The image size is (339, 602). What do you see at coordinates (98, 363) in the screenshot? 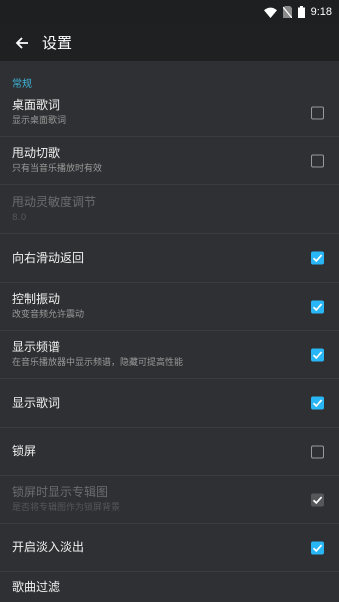
I see `setting-subtitle: 在音乐播放器中显示频谱，隐藏可提高性能` at bounding box center [98, 363].